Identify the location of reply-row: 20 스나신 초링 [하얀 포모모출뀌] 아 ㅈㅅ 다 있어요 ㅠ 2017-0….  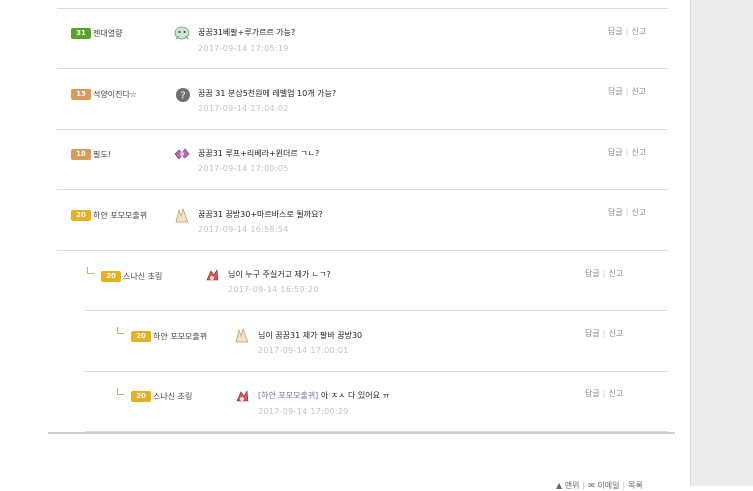
(376, 402).